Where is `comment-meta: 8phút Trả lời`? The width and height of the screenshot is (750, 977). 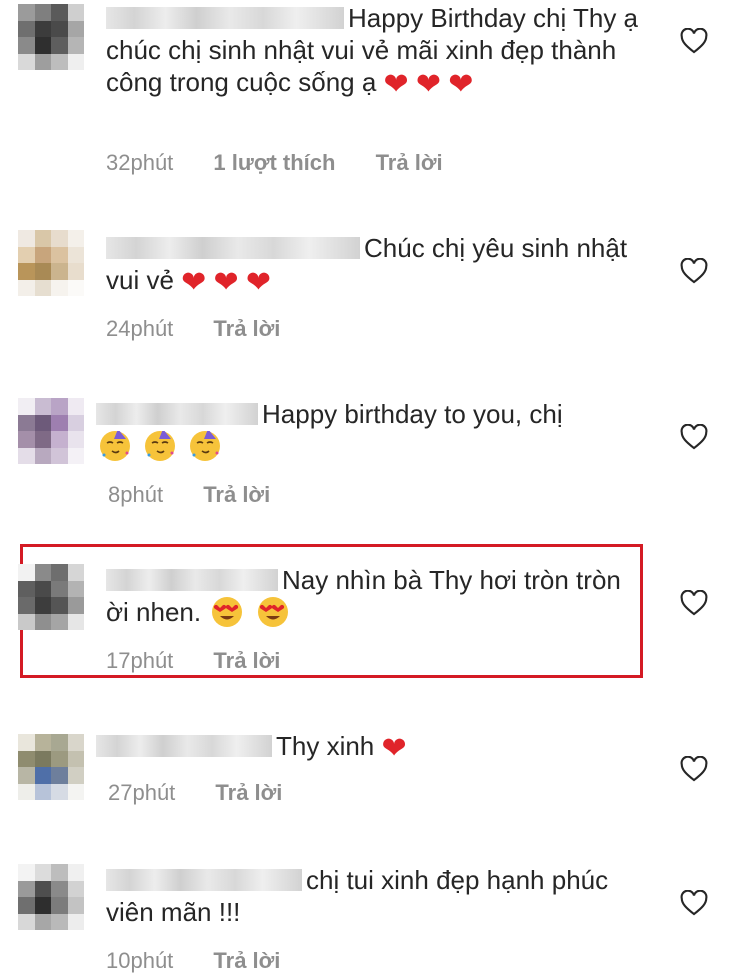
comment-meta: 8phút Trả lời is located at coordinates (206, 495).